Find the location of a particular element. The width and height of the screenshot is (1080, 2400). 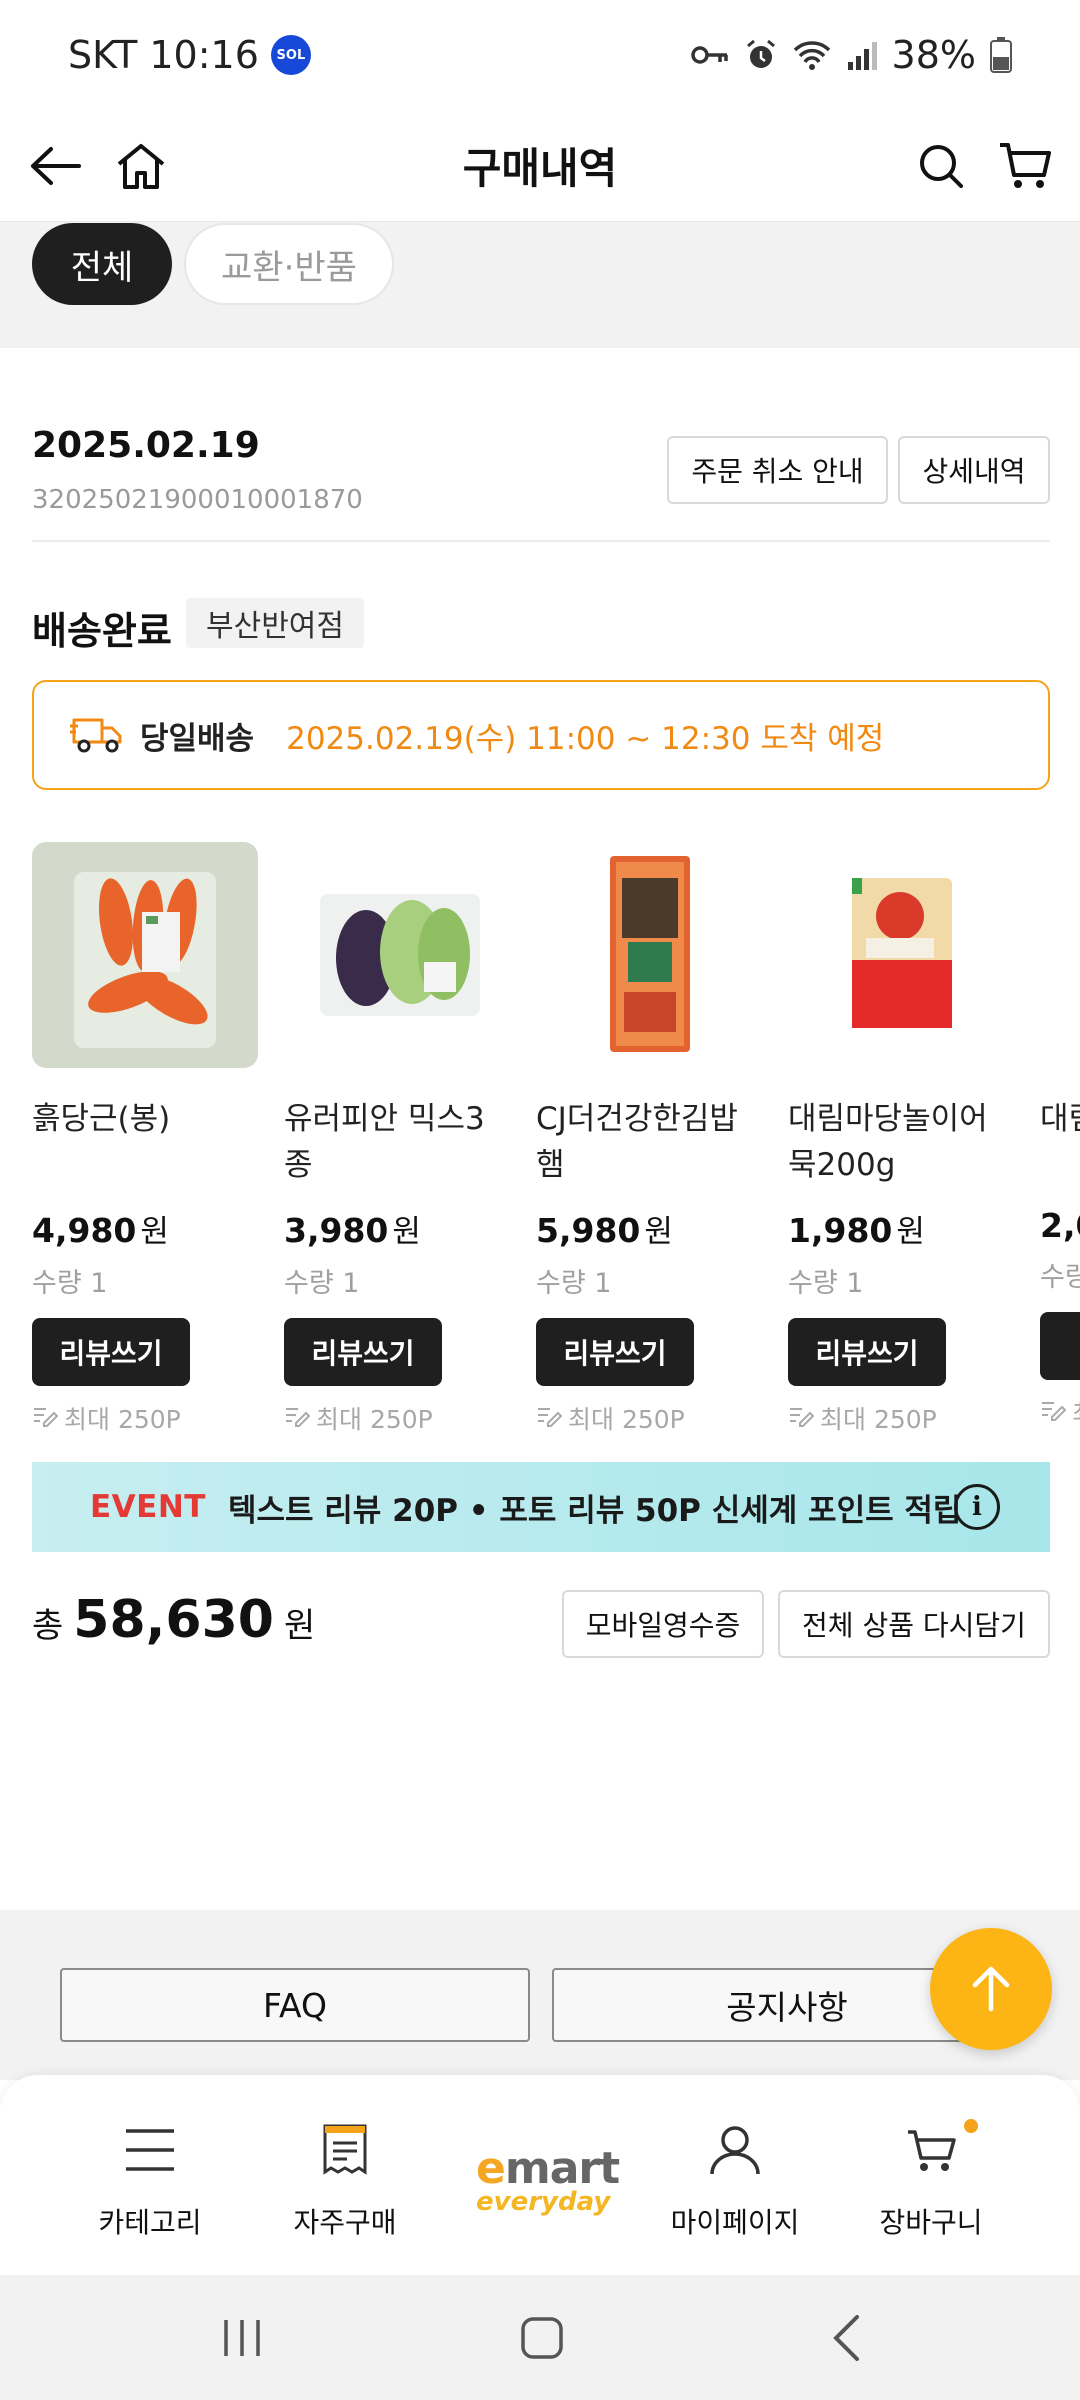

order-number: 32025021900010001870 is located at coordinates (197, 500).